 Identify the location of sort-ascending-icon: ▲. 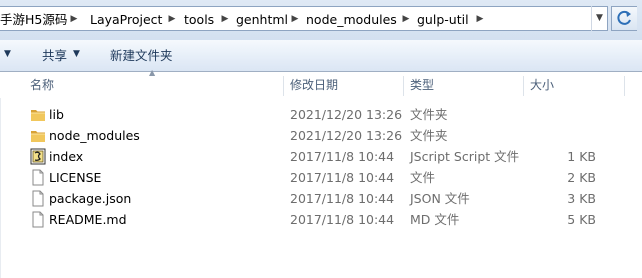
(152, 72).